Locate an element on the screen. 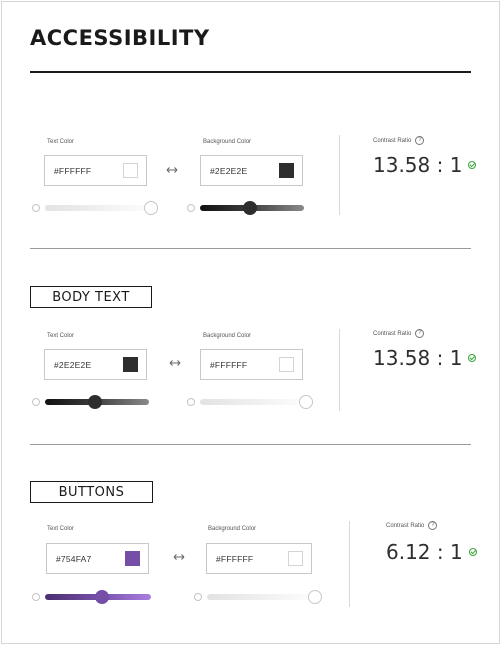 The height and width of the screenshot is (645, 501). text-color-hex: #FFFFFF is located at coordinates (73, 170).